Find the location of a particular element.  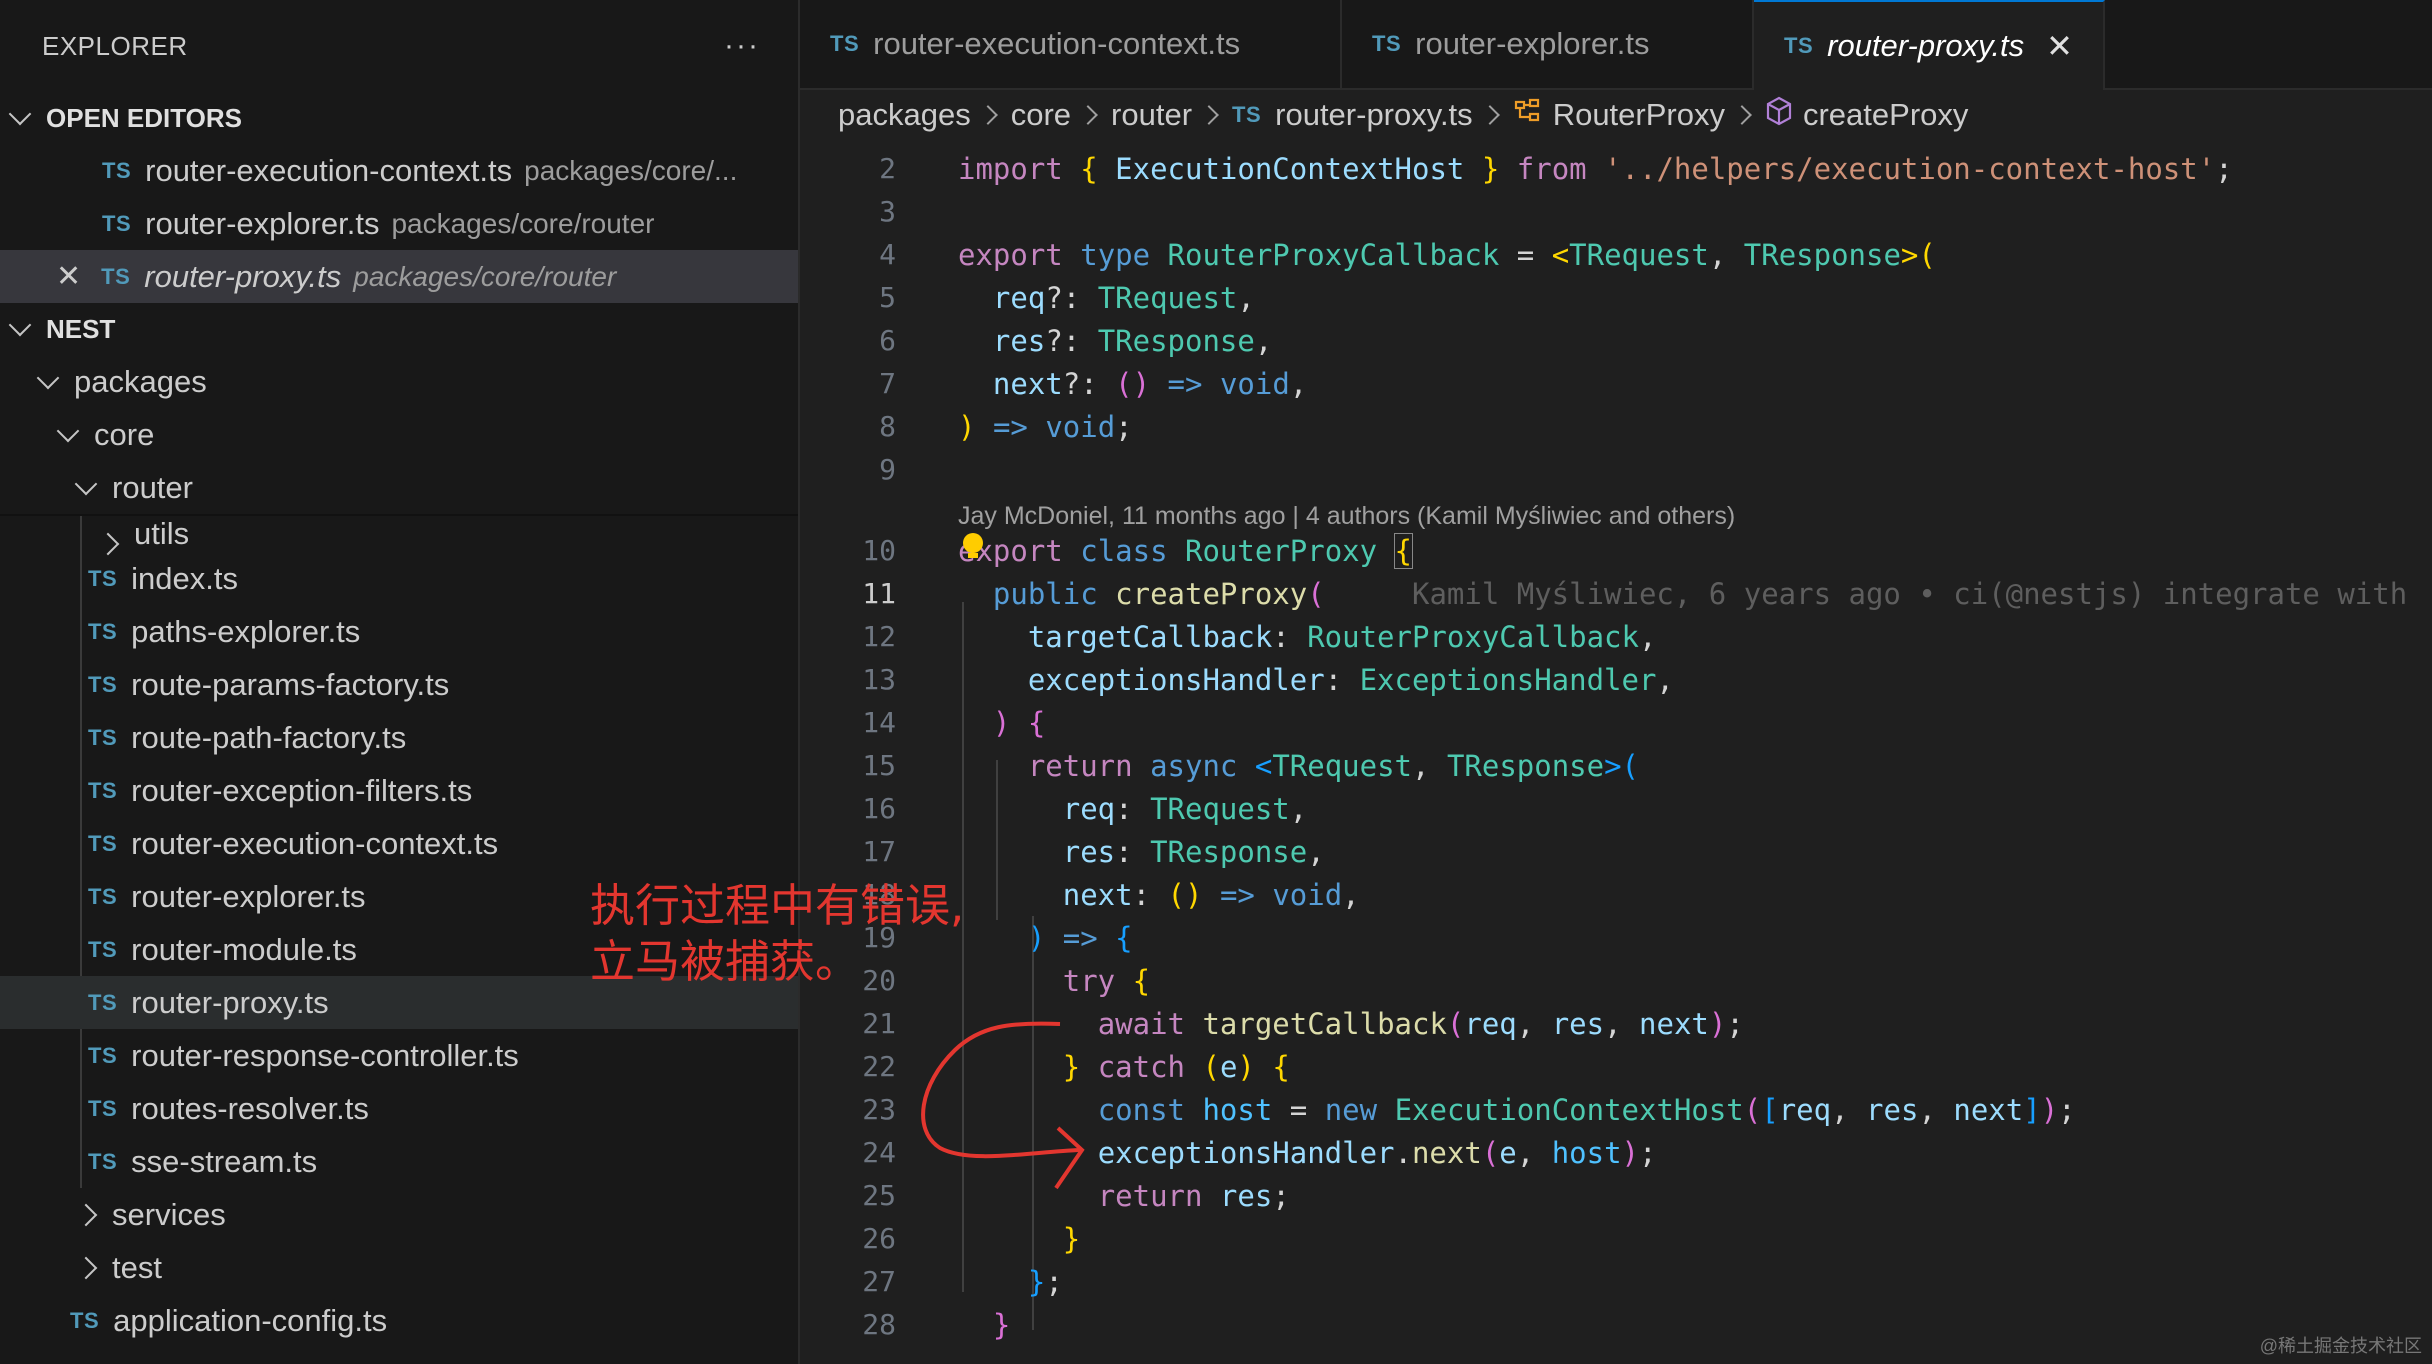

folder-services: services is located at coordinates (399, 1214).